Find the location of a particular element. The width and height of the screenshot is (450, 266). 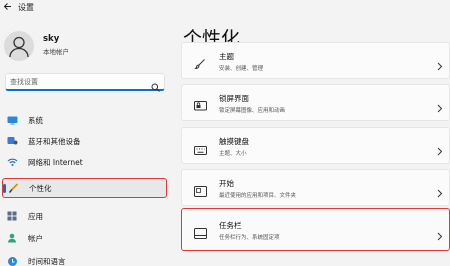

sidebar-item-label: 时间和语言 is located at coordinates (47, 261).